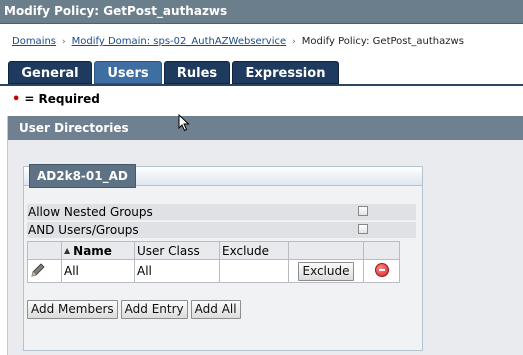 The width and height of the screenshot is (523, 355). What do you see at coordinates (363, 229) in the screenshot?
I see `and-users-groups-checkbox` at bounding box center [363, 229].